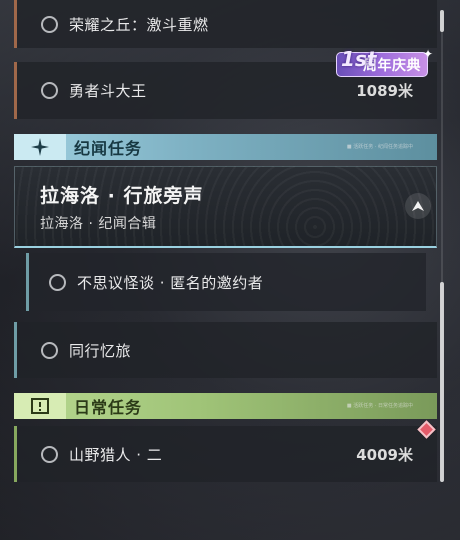 This screenshot has width=460, height=540. I want to click on anniversary-badge: 1st 周年庆典 ✦, so click(384, 62).